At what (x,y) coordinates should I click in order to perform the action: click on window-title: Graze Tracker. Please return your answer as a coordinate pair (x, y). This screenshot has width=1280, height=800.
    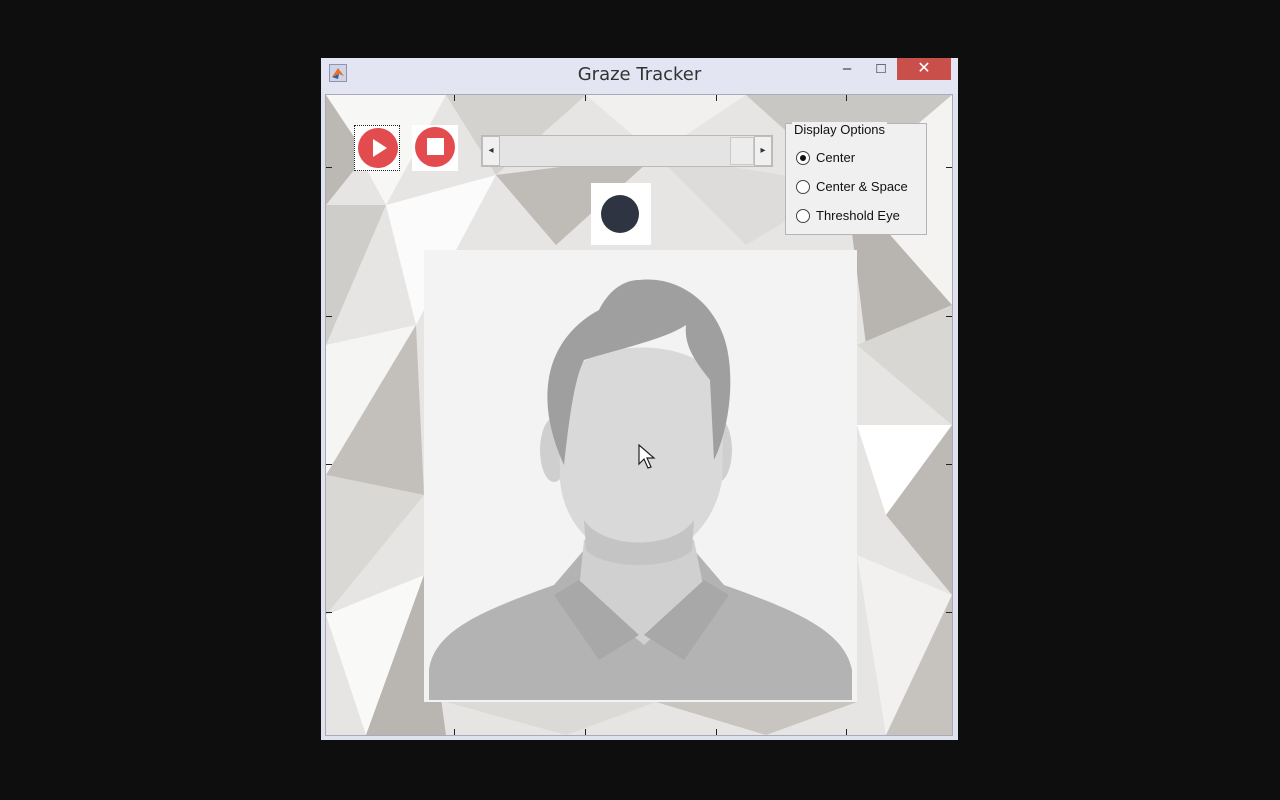
    Looking at the image, I should click on (639, 74).